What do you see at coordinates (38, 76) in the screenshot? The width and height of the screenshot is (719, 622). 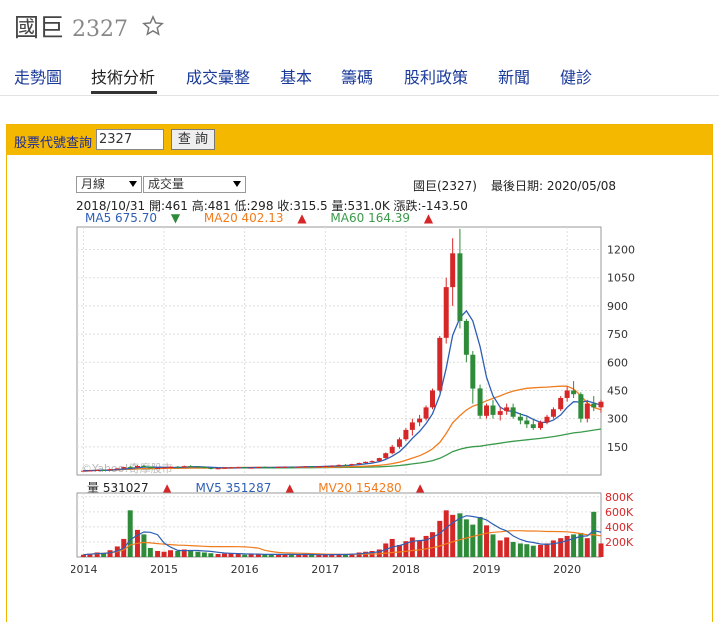 I see `tab-trend: 走勢圖` at bounding box center [38, 76].